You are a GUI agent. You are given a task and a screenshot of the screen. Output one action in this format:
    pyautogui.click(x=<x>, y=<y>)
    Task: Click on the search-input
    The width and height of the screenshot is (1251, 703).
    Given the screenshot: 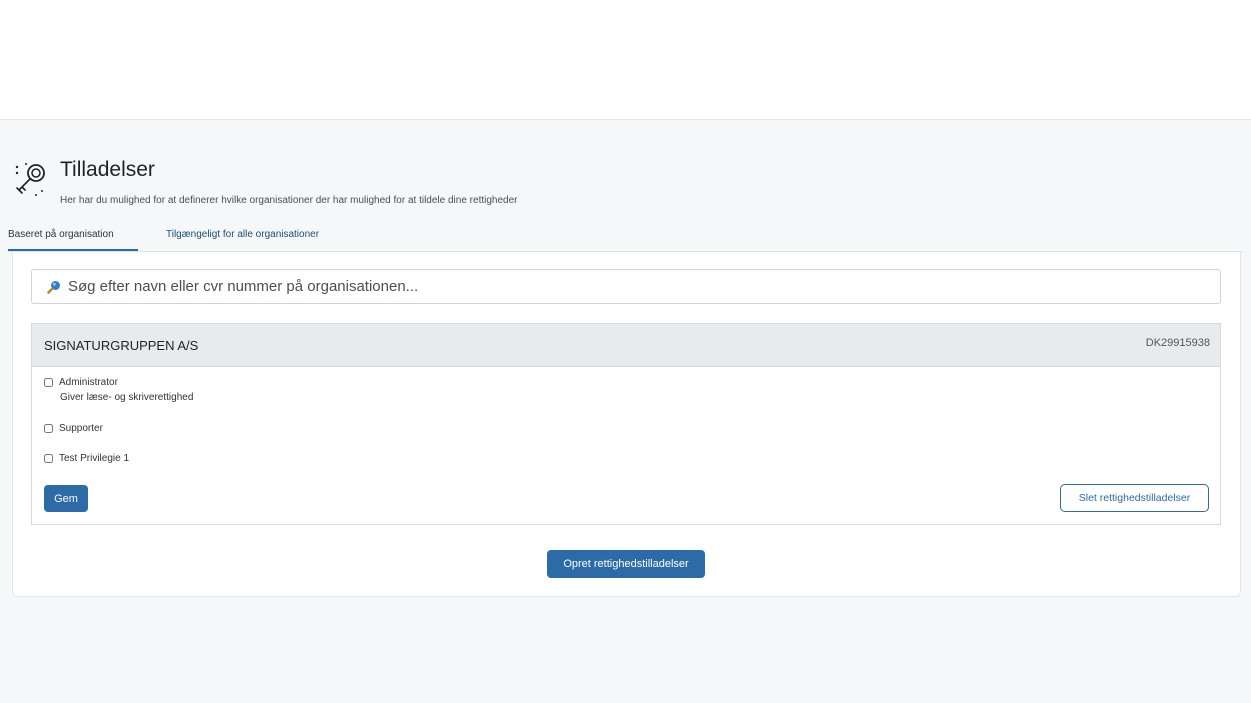 What is the action you would take?
    pyautogui.click(x=638, y=286)
    